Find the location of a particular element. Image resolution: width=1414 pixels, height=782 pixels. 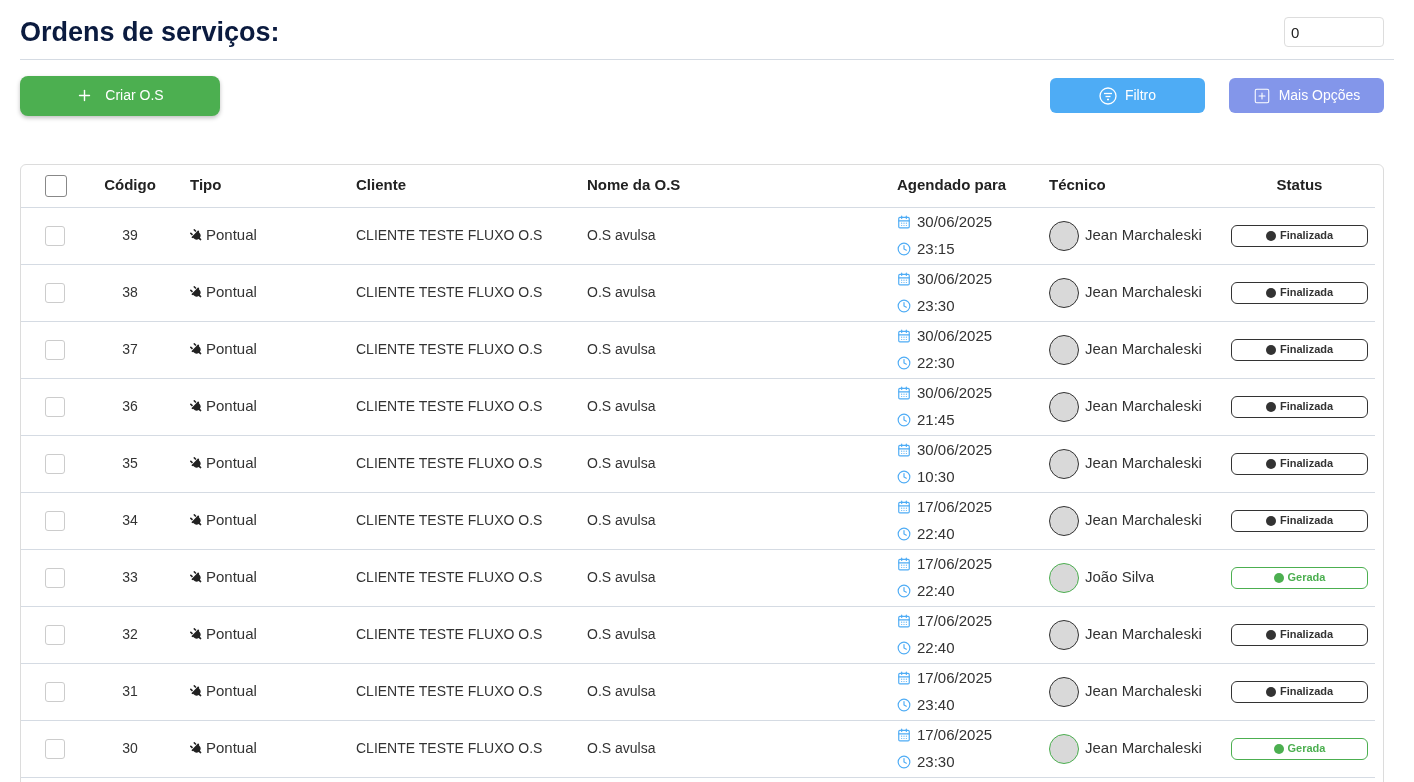

code-cell-text: 30 is located at coordinates (130, 748).